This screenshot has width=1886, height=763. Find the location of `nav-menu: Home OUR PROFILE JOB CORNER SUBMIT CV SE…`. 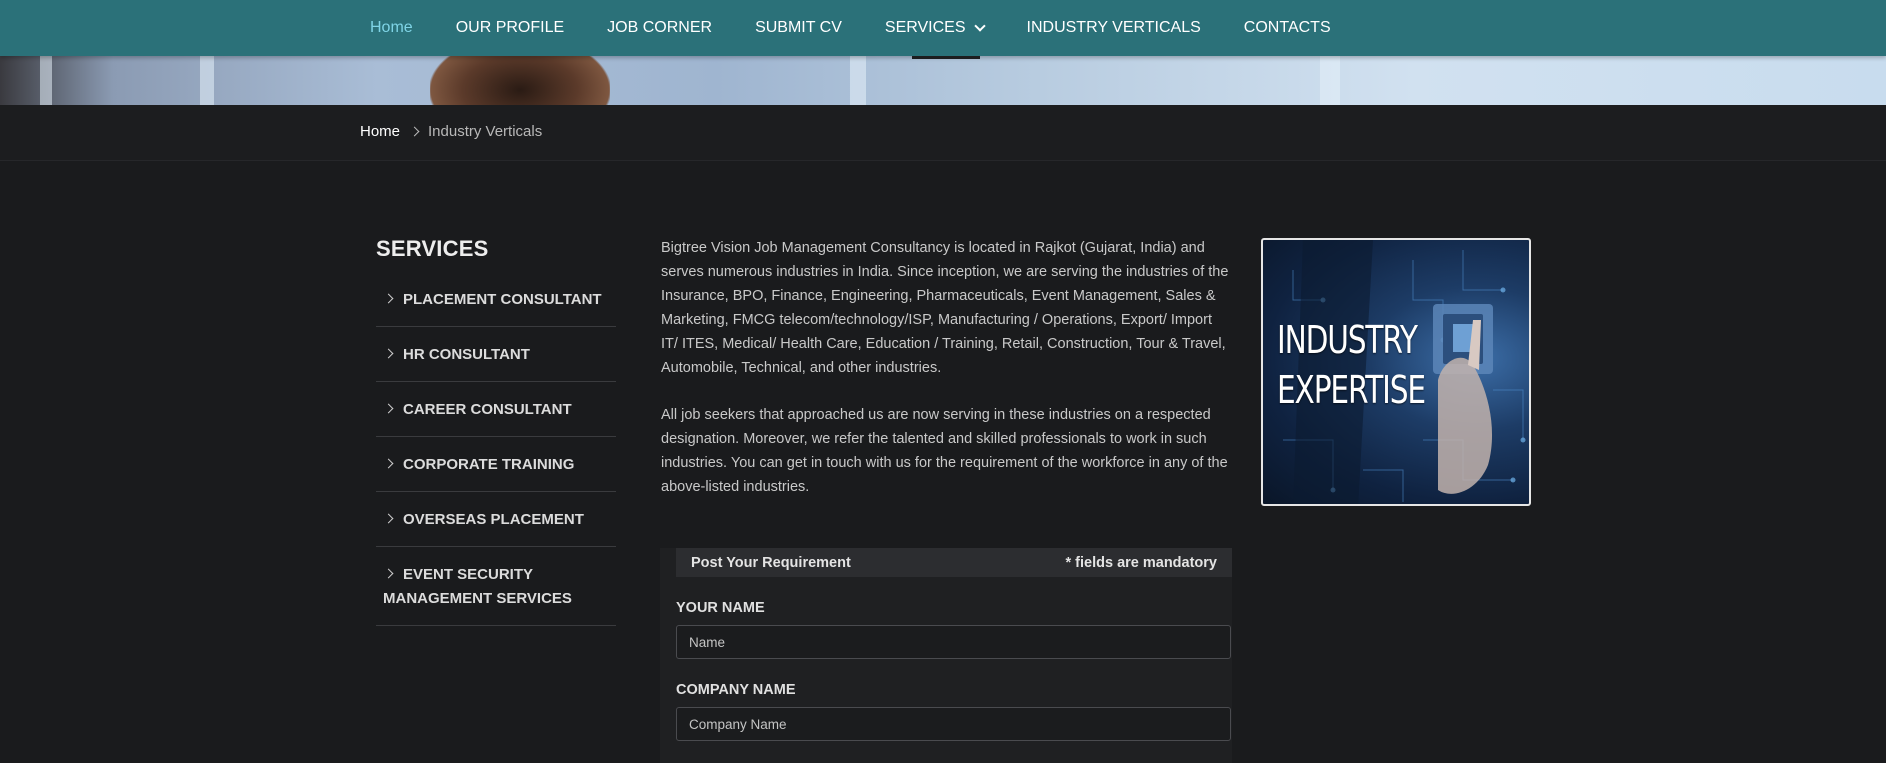

nav-menu: Home OUR PROFILE JOB CORNER SUBMIT CV SE… is located at coordinates (872, 28).